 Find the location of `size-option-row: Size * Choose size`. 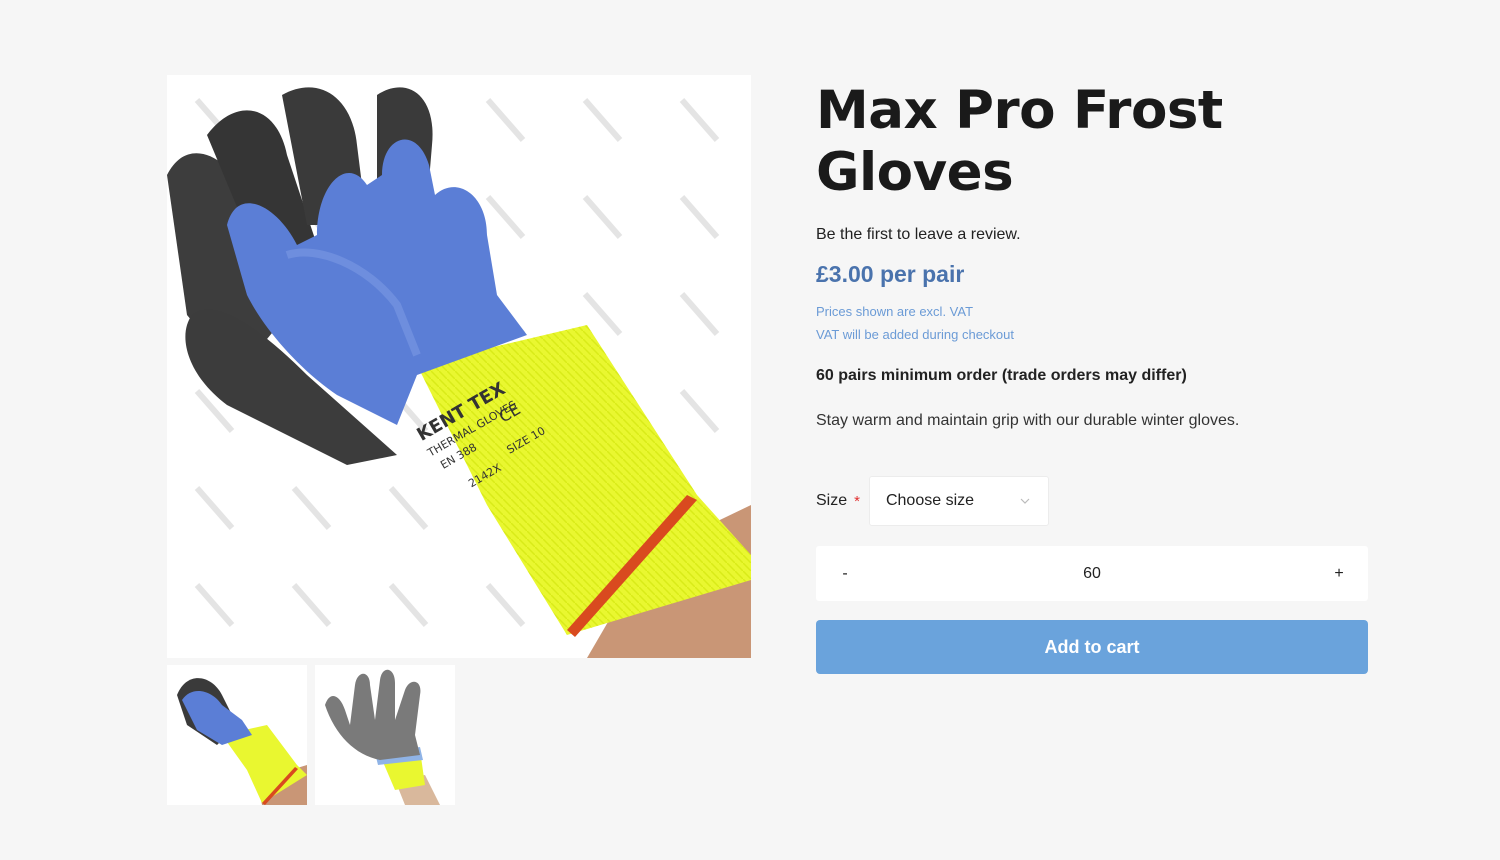

size-option-row: Size * Choose size is located at coordinates (932, 501).